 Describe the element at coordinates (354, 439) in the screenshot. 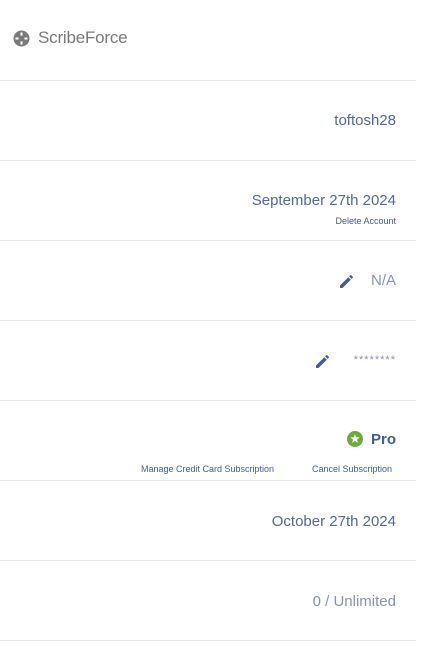

I see `star-badge-icon` at that location.